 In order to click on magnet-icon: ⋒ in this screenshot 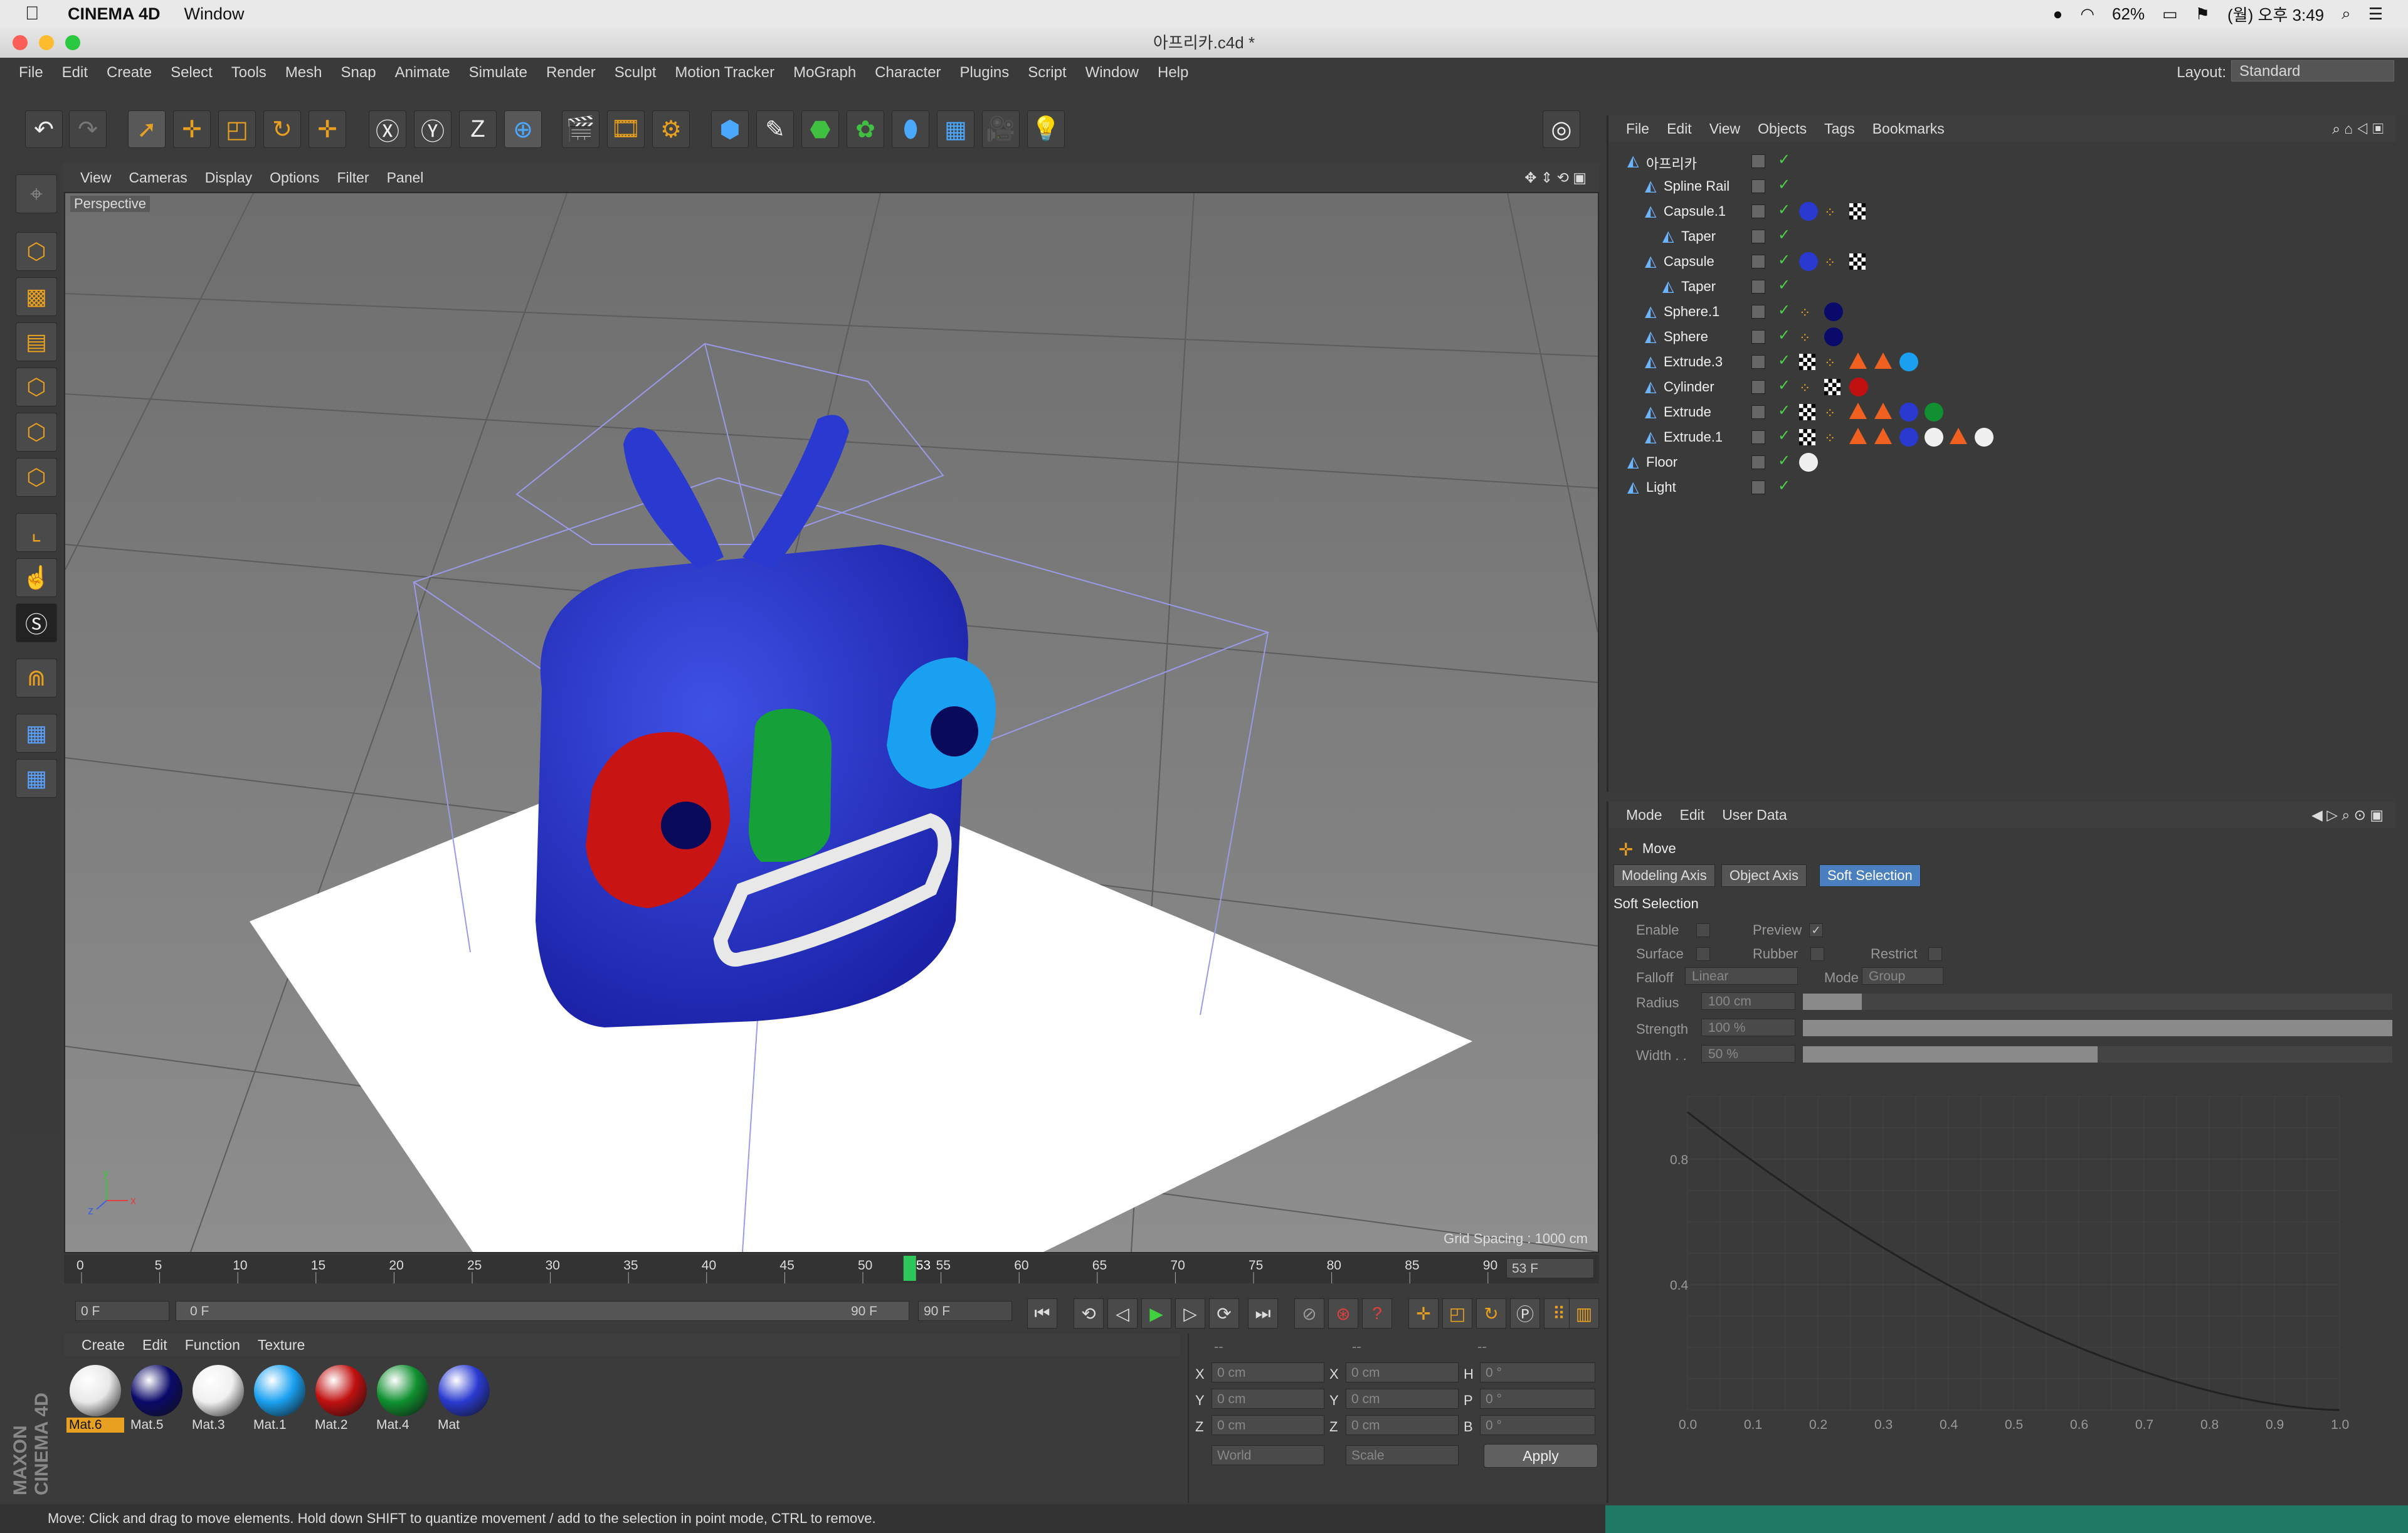, I will do `click(36, 678)`.